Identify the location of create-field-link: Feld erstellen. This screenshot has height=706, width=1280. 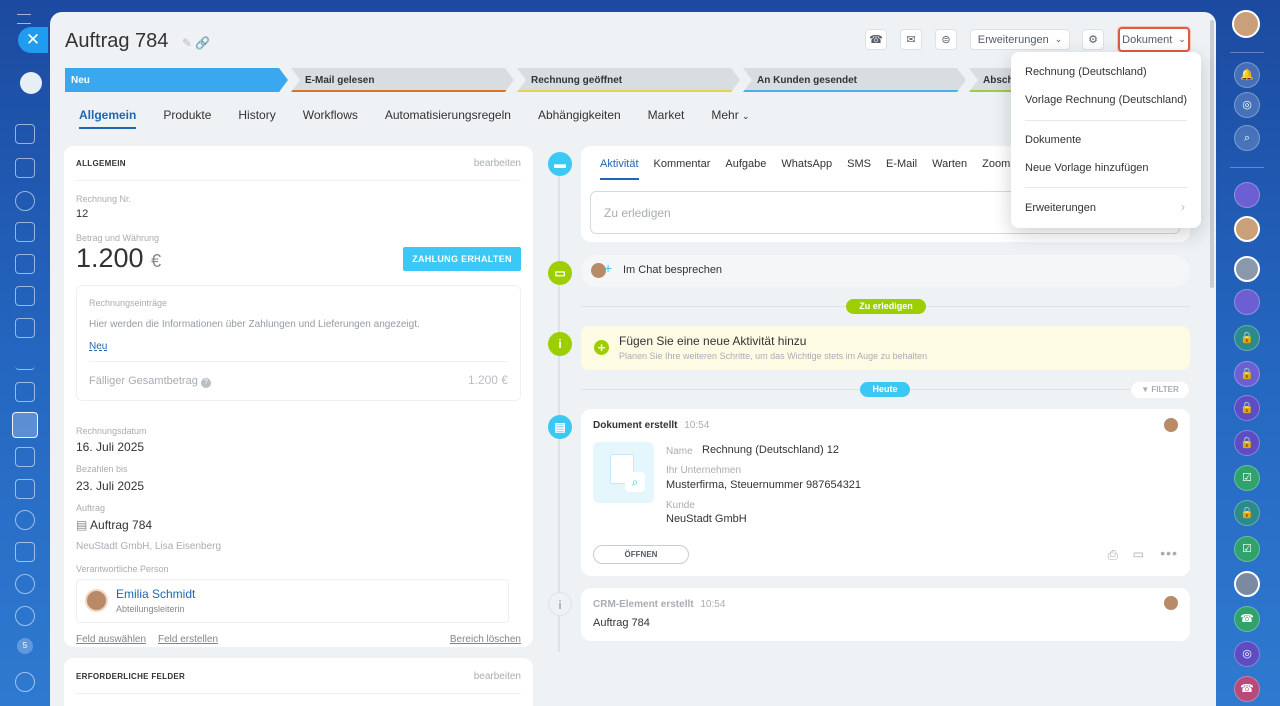
(188, 639).